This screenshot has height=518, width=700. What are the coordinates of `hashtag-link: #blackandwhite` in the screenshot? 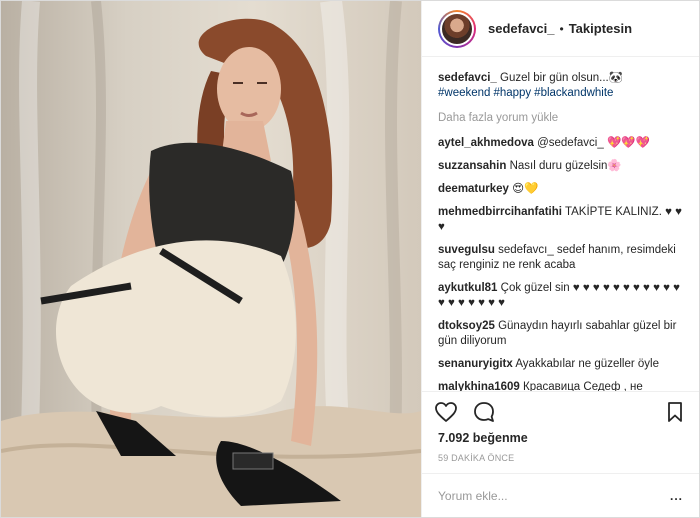 It's located at (573, 93).